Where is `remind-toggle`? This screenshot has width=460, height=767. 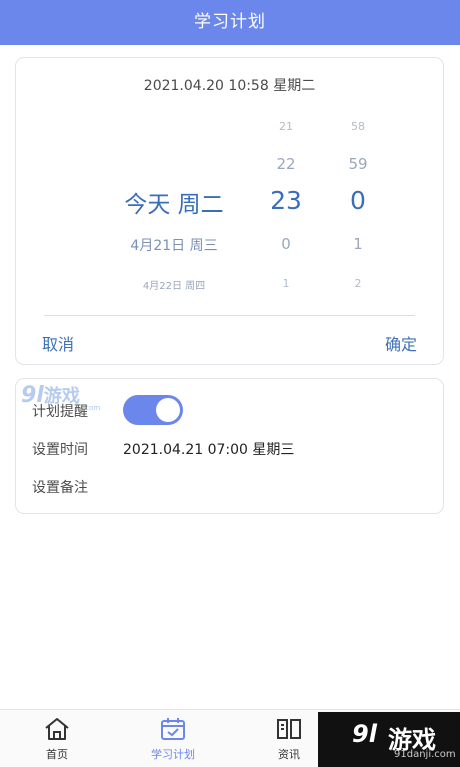 remind-toggle is located at coordinates (153, 410).